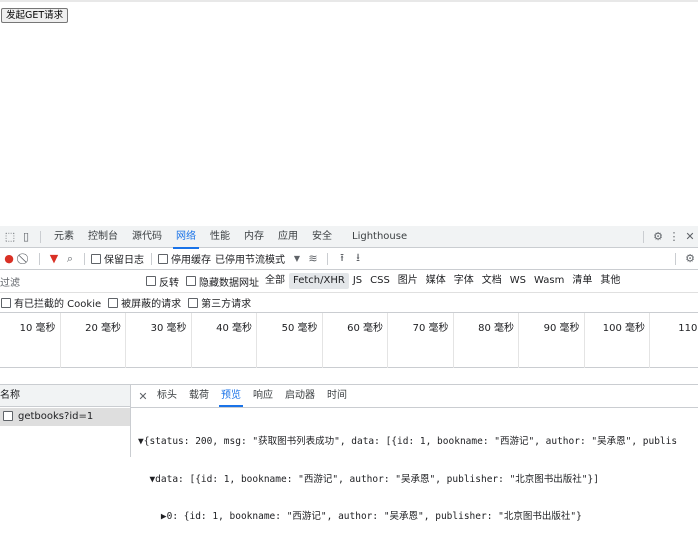  What do you see at coordinates (231, 396) in the screenshot?
I see `tab-preview: 预览` at bounding box center [231, 396].